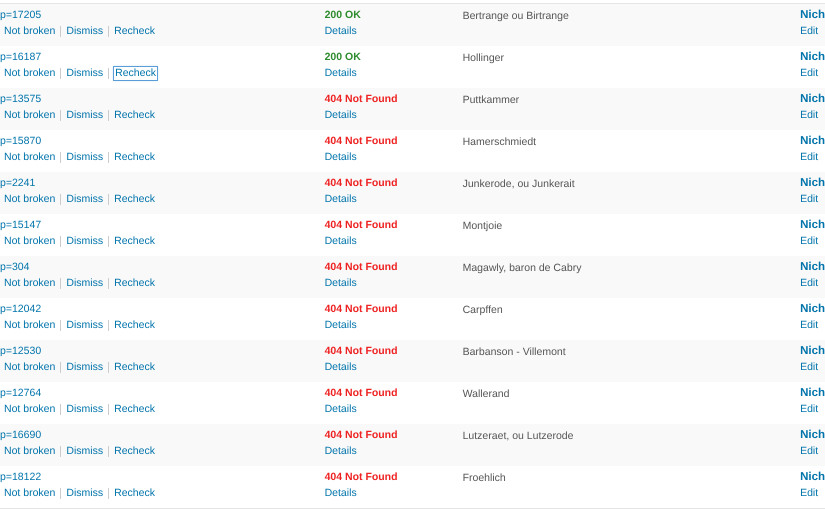  What do you see at coordinates (21, 309) in the screenshot?
I see `post-url-link: p=12042` at bounding box center [21, 309].